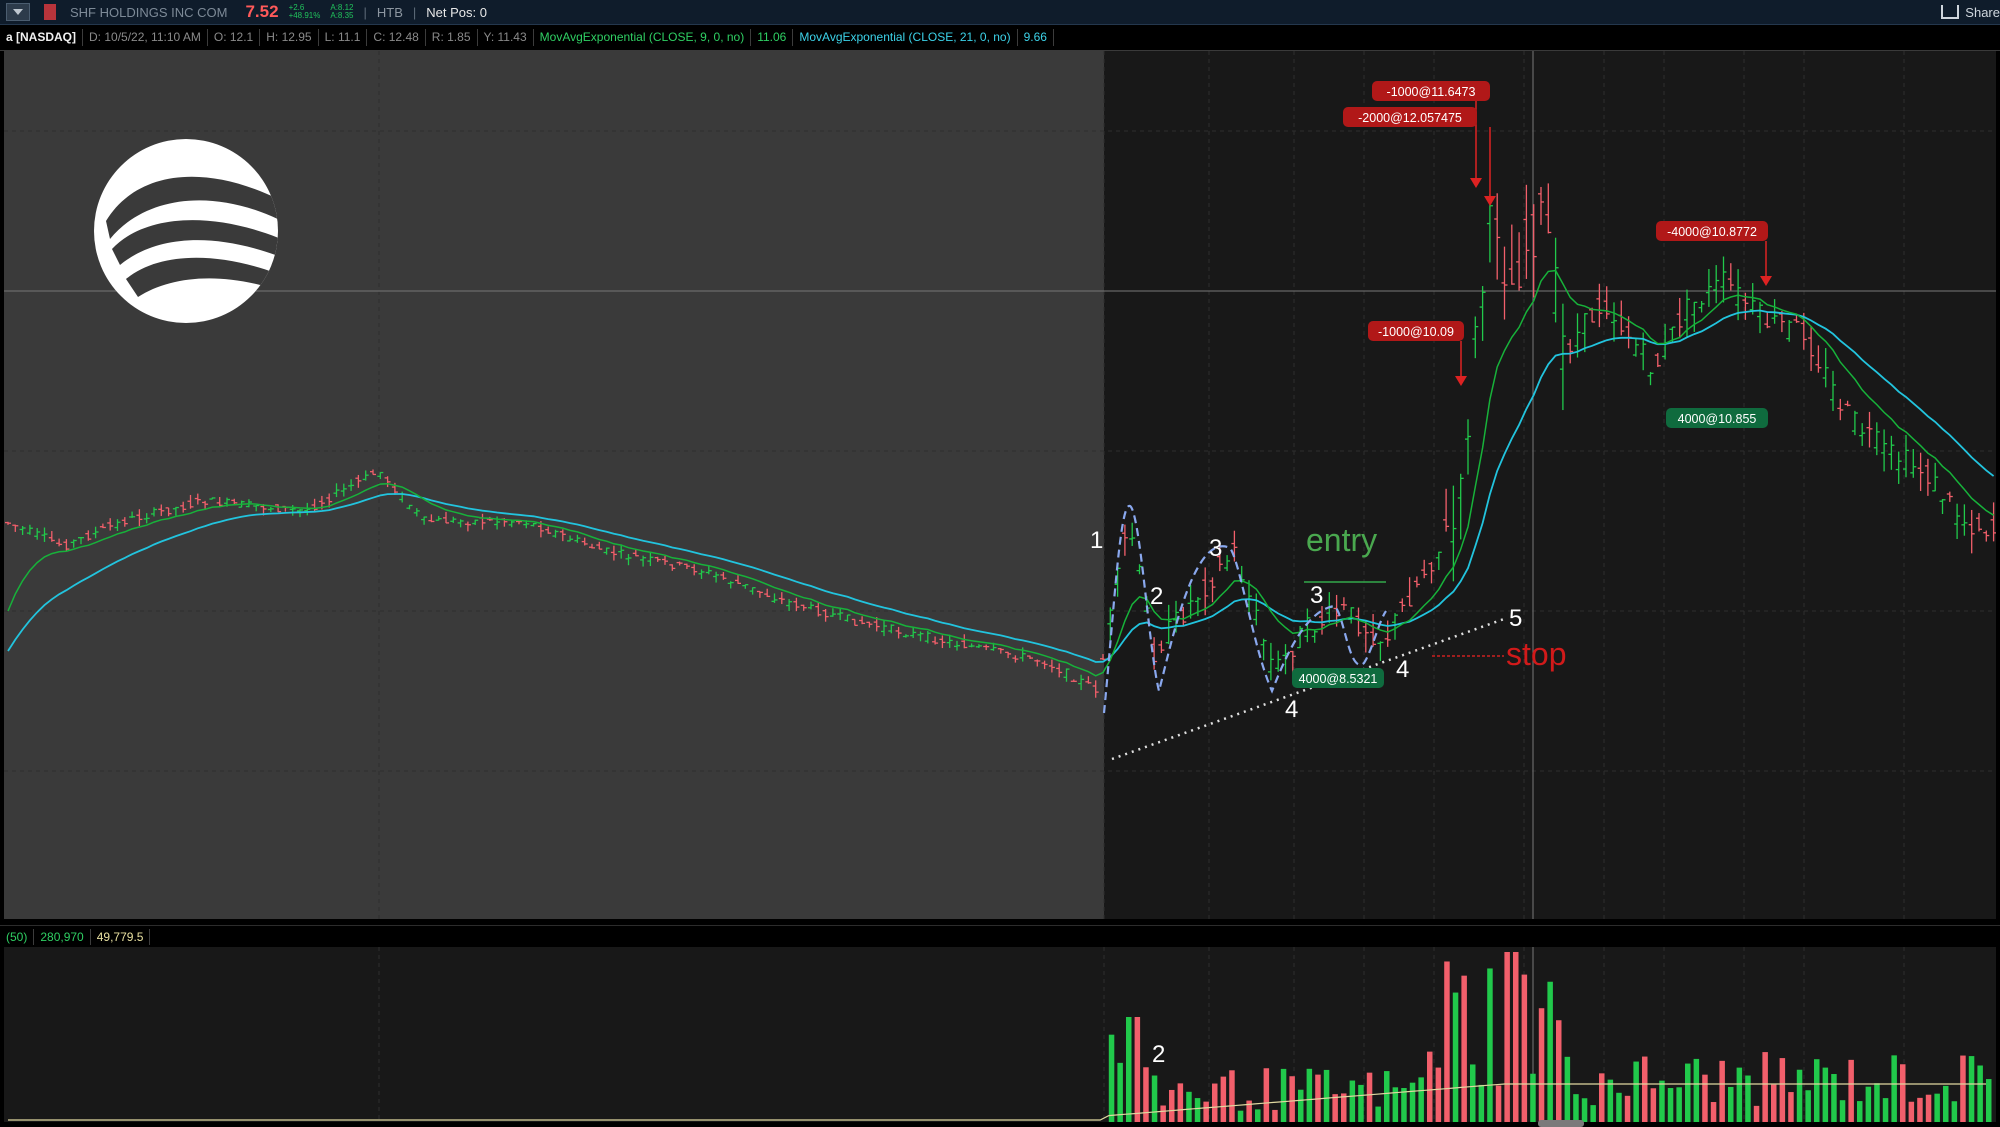  What do you see at coordinates (1417, 353) in the screenshot?
I see `order-sell-3: -1000@10.09` at bounding box center [1417, 353].